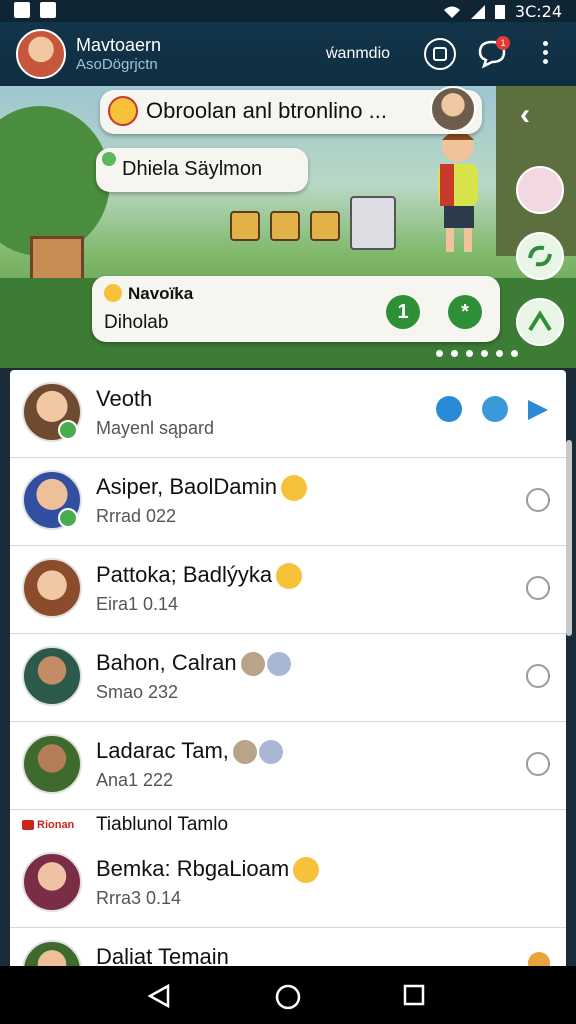  Describe the element at coordinates (119, 45) in the screenshot. I see `profile-name: Mavtoaern` at that location.